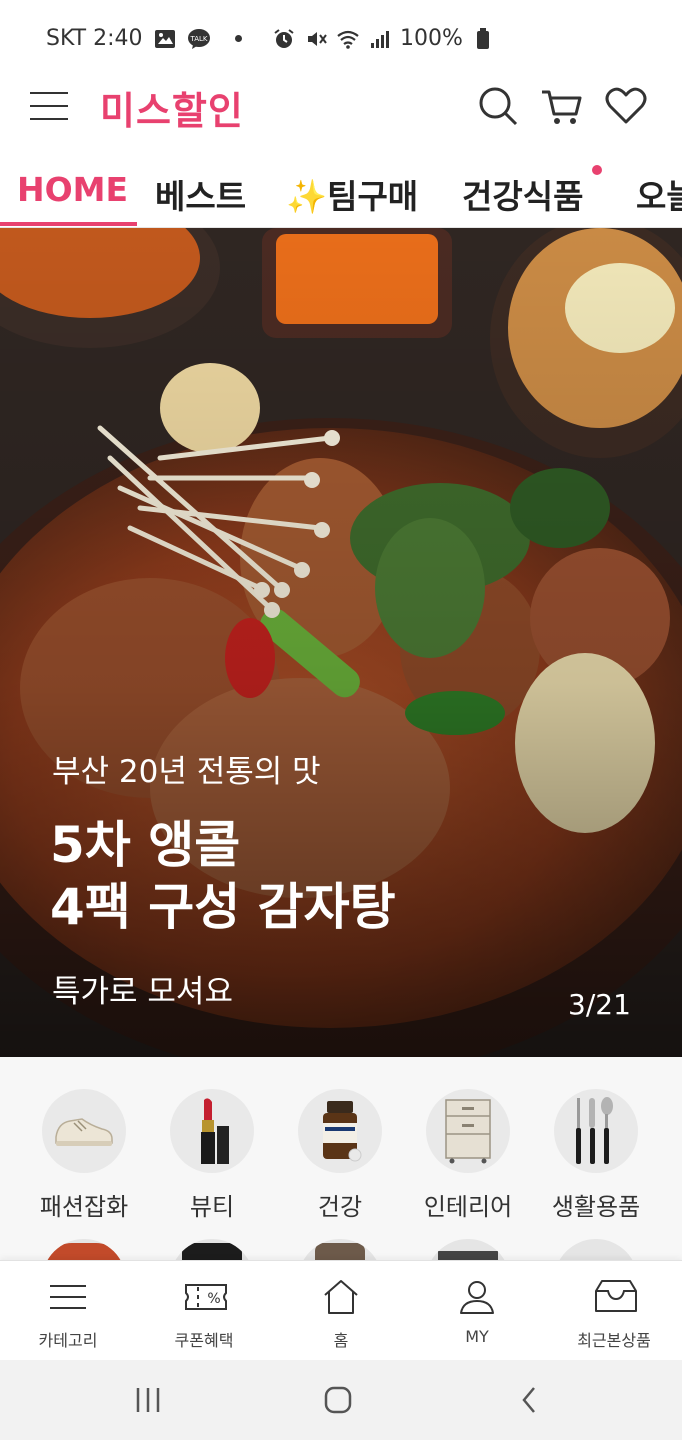 This screenshot has width=682, height=1440. What do you see at coordinates (144, 38) in the screenshot?
I see `status-left: SKT 2:40 TALK` at bounding box center [144, 38].